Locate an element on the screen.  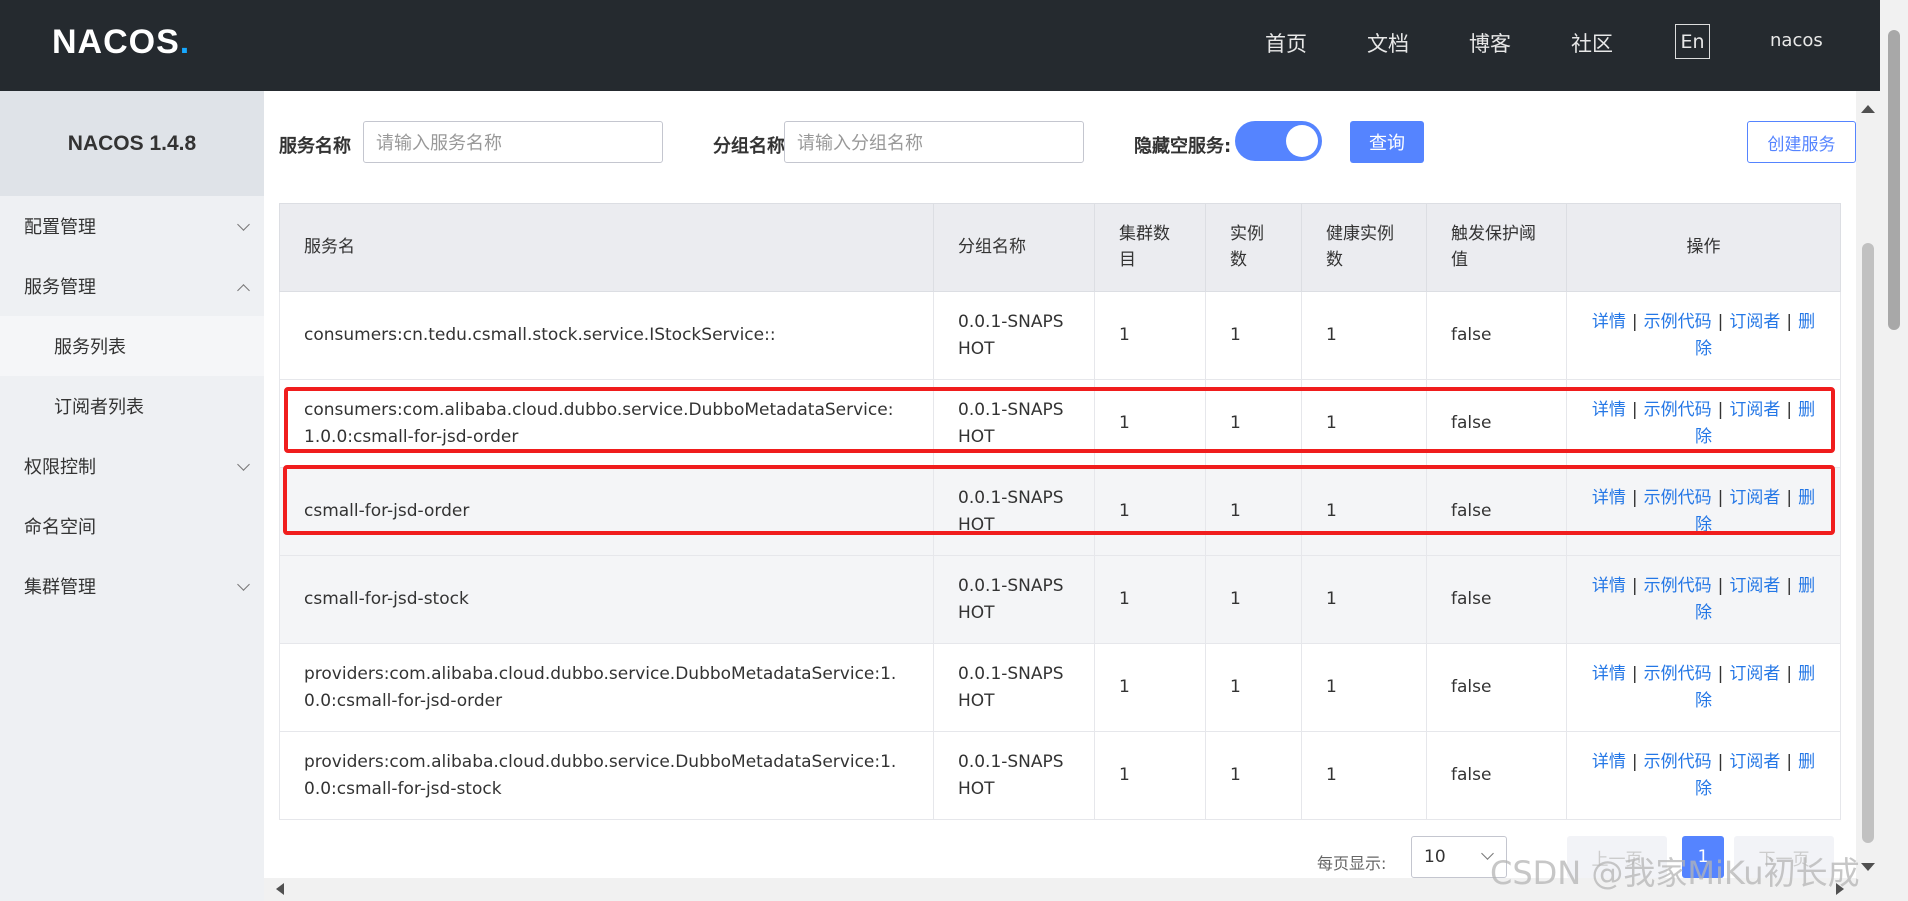
sidebar-item-config-management: 配置管理 is located at coordinates (132, 226).